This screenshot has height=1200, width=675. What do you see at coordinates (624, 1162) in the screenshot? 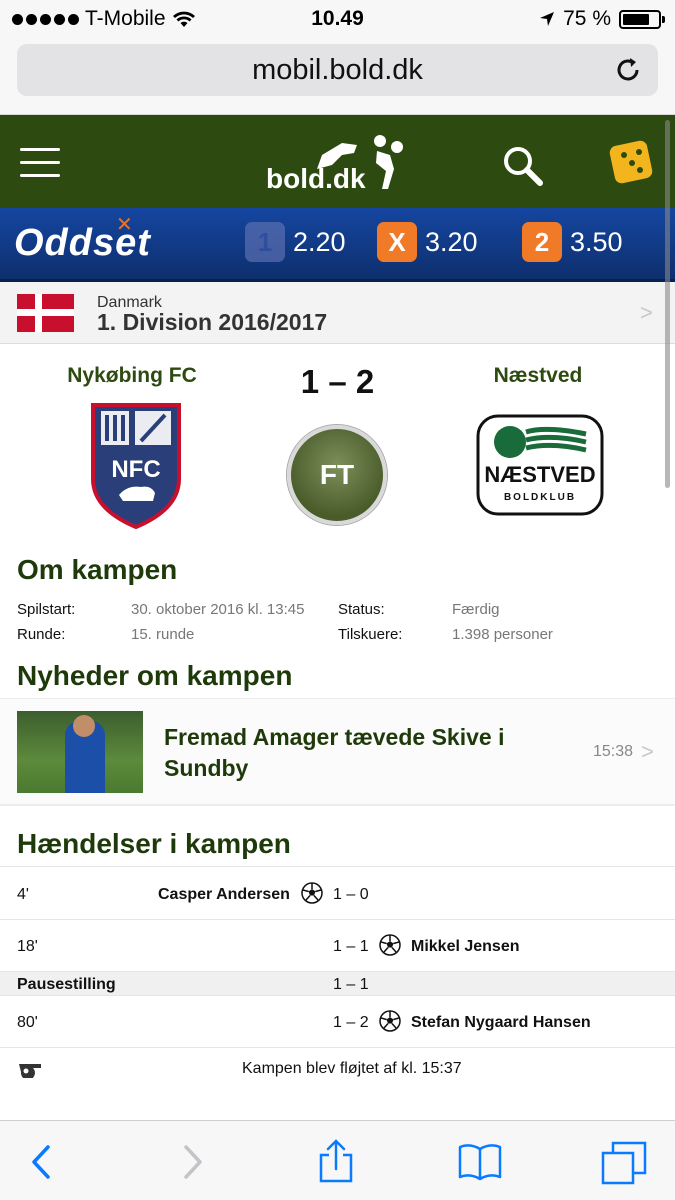
I see `tabs-icon` at bounding box center [624, 1162].